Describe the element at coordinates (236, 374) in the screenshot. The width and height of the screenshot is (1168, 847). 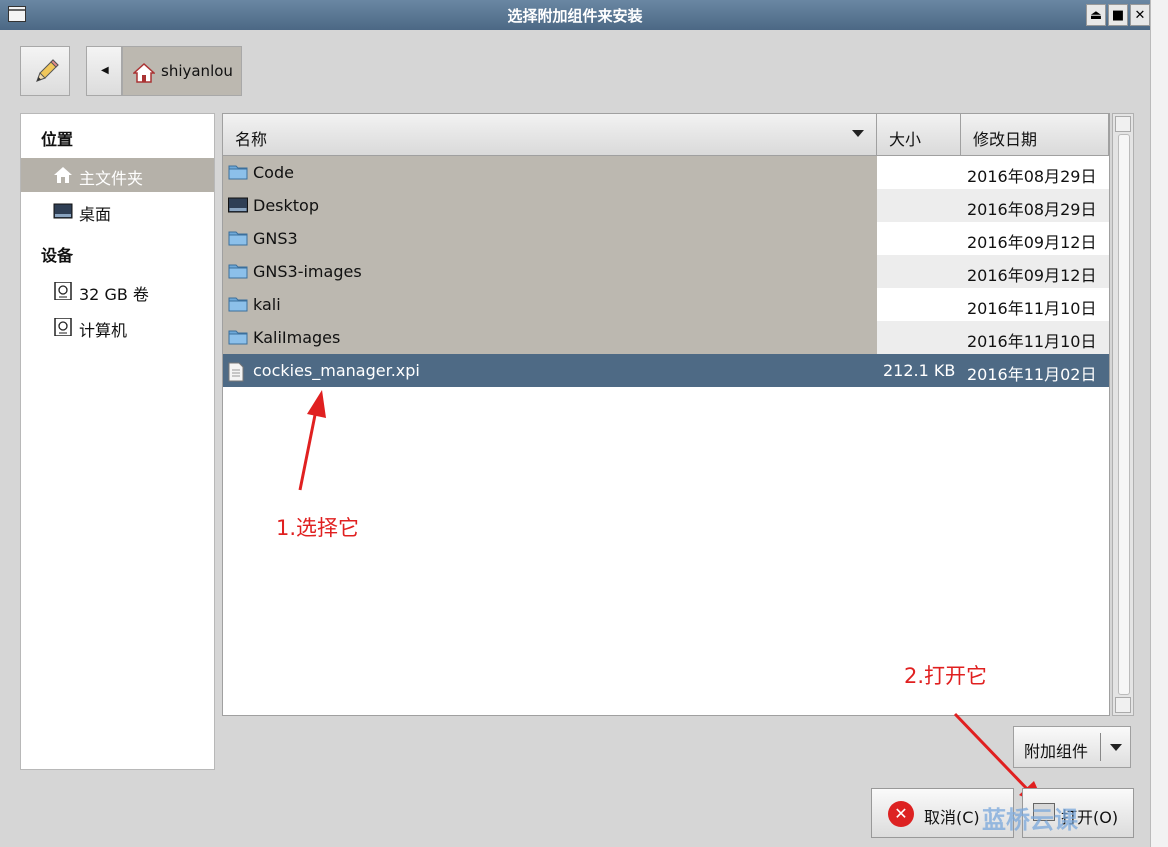
I see `file-icon` at that location.